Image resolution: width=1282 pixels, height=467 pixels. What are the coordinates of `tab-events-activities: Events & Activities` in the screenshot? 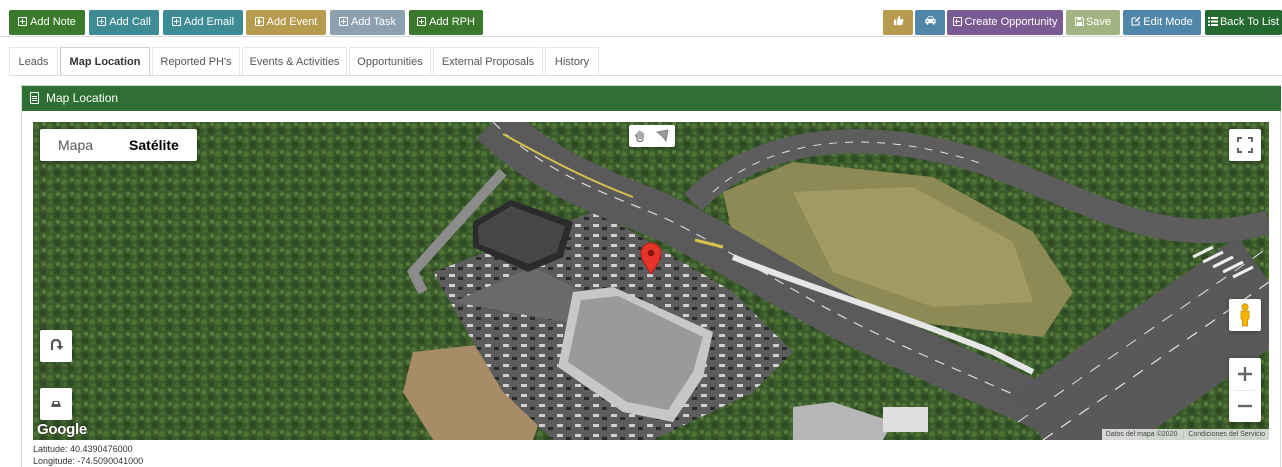 It's located at (294, 61).